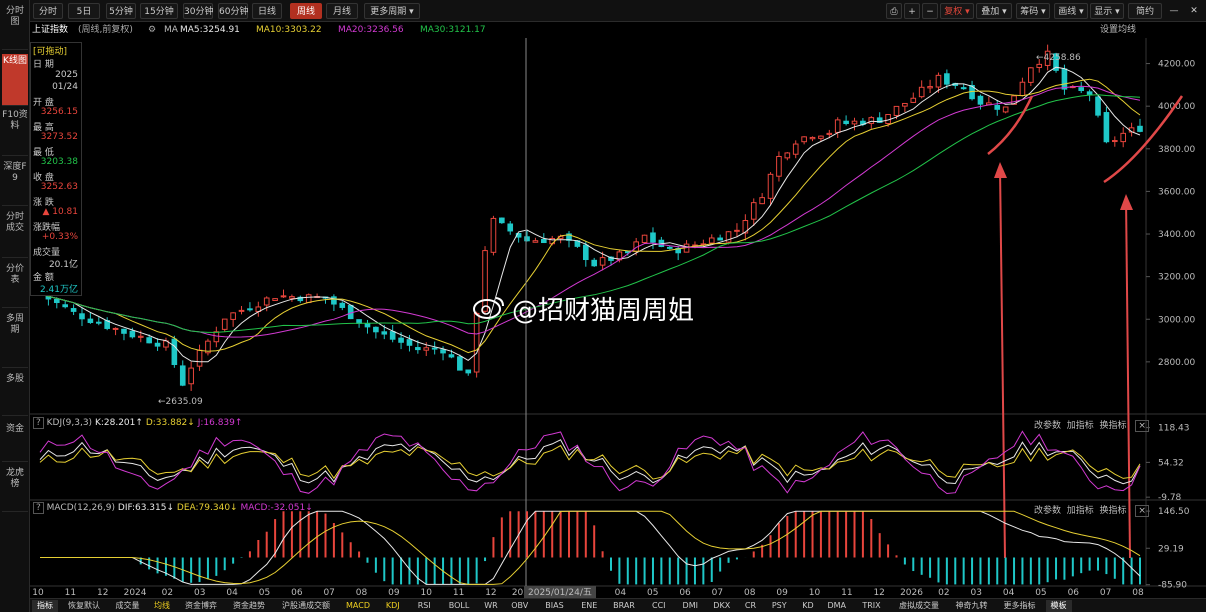 The width and height of the screenshot is (1206, 612). What do you see at coordinates (1080, 511) in the screenshot?
I see `macd-add-indicator-button: 加指标` at bounding box center [1080, 511].